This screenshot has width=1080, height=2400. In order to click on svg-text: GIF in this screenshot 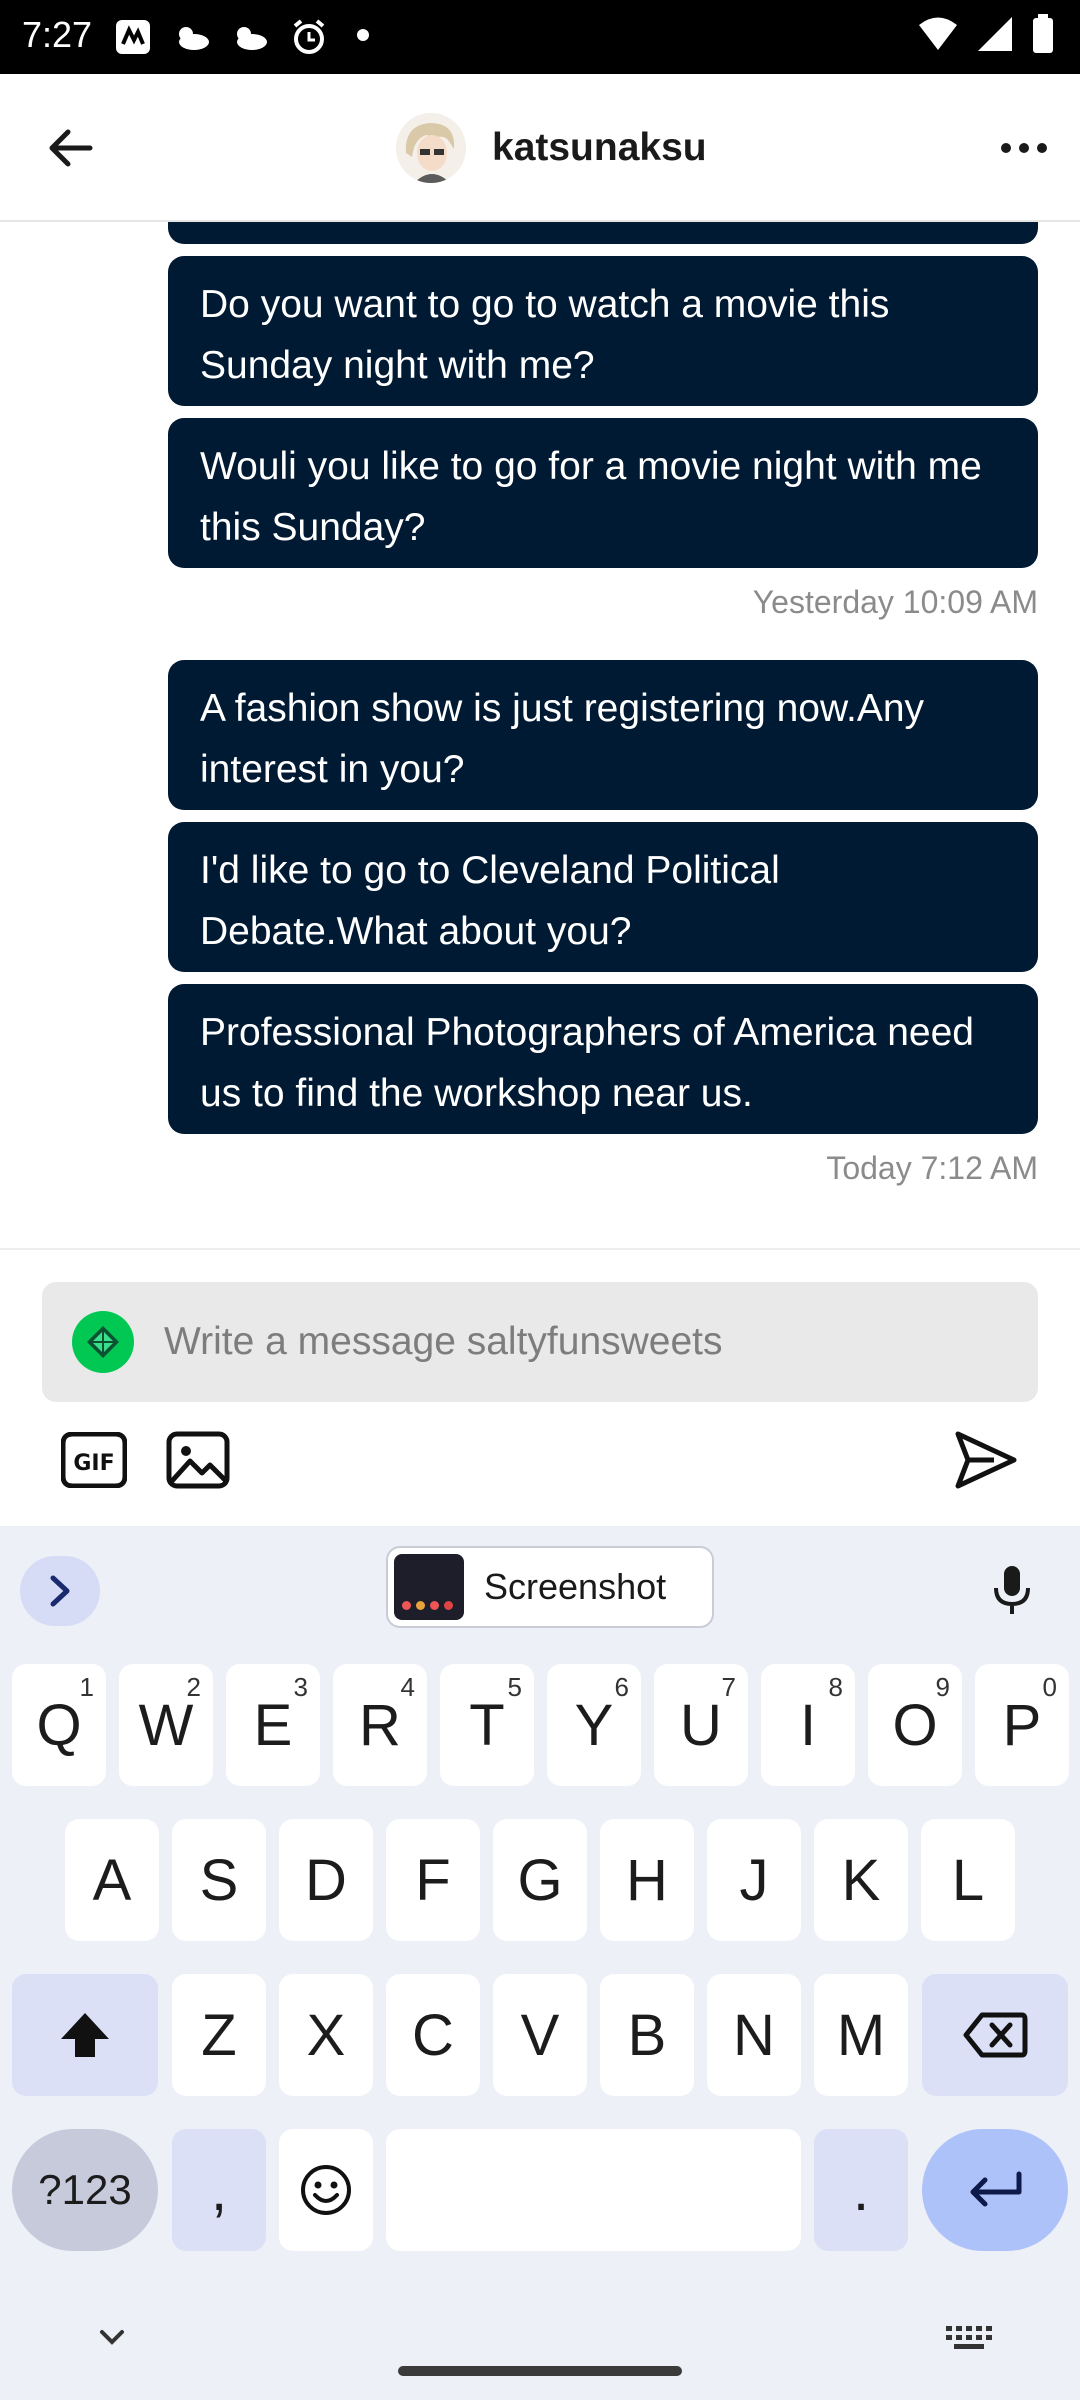, I will do `click(93, 1463)`.